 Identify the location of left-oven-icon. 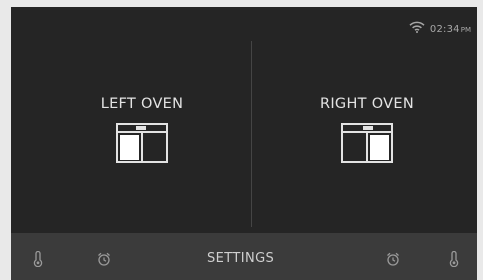
(142, 143).